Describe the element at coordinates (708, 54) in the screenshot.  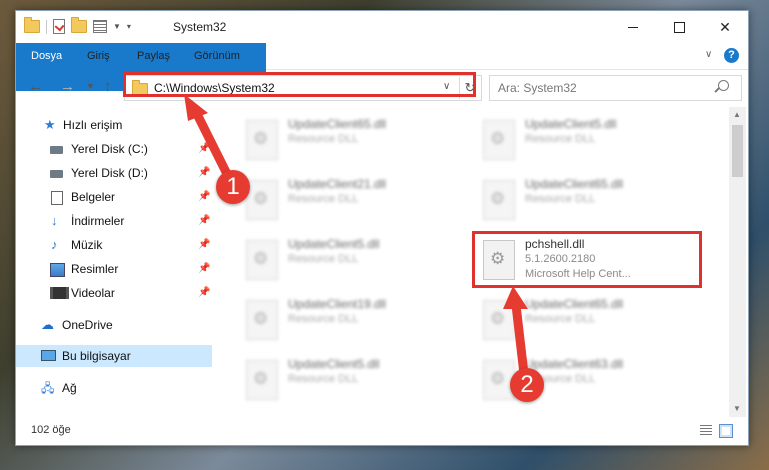
I see `expand-ribbon-icon: ∨` at that location.